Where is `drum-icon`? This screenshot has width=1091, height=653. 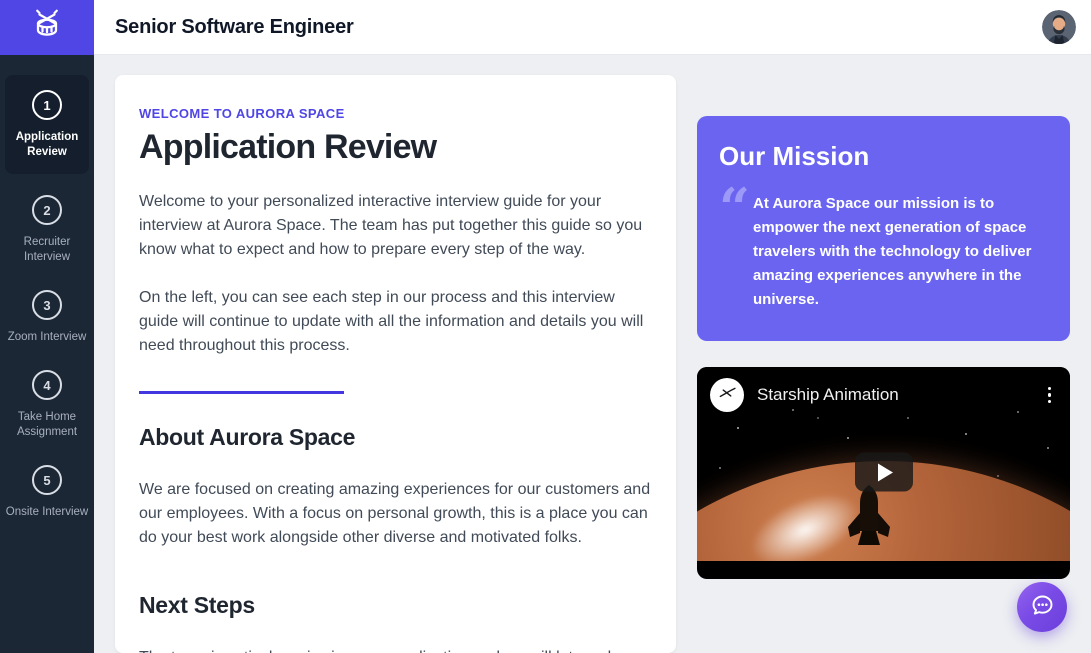
drum-icon is located at coordinates (47, 27).